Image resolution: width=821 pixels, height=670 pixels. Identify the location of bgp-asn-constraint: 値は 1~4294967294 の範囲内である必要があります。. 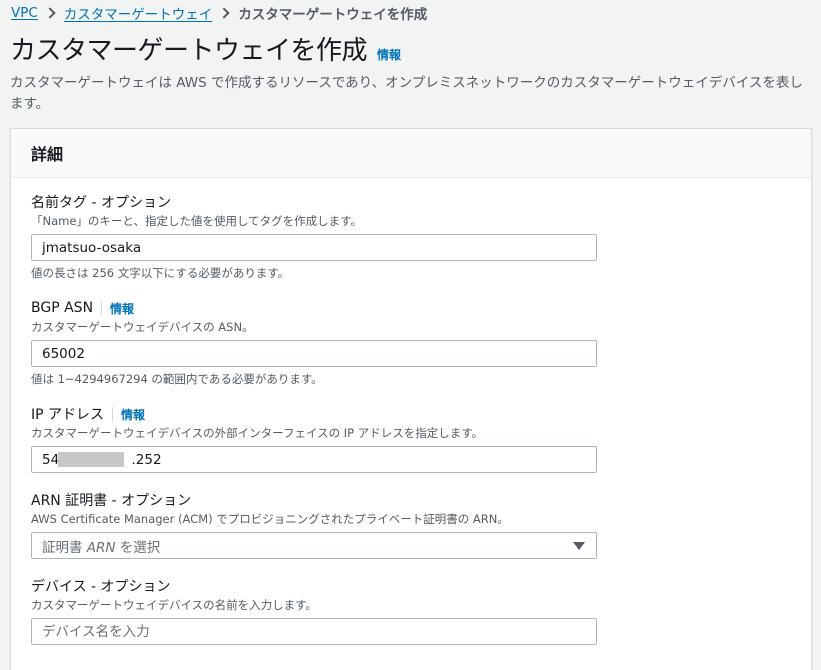
(177, 379).